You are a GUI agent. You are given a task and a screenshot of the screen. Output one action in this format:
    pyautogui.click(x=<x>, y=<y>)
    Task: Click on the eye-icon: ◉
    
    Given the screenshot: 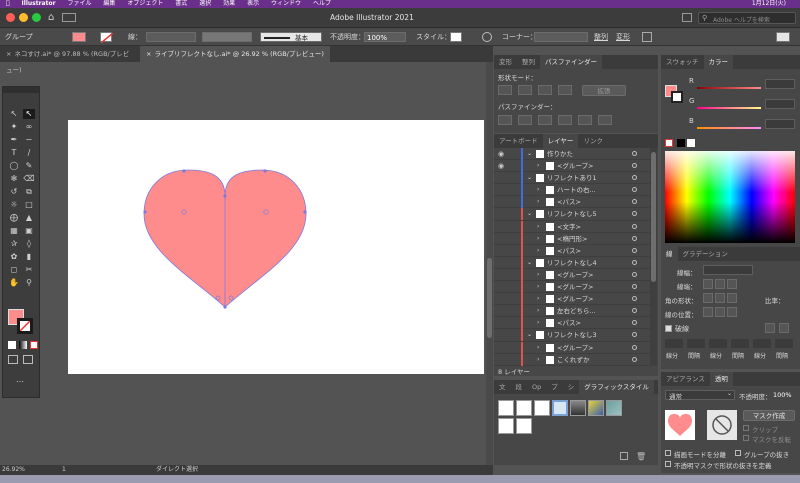 What is the action you would take?
    pyautogui.click(x=501, y=166)
    